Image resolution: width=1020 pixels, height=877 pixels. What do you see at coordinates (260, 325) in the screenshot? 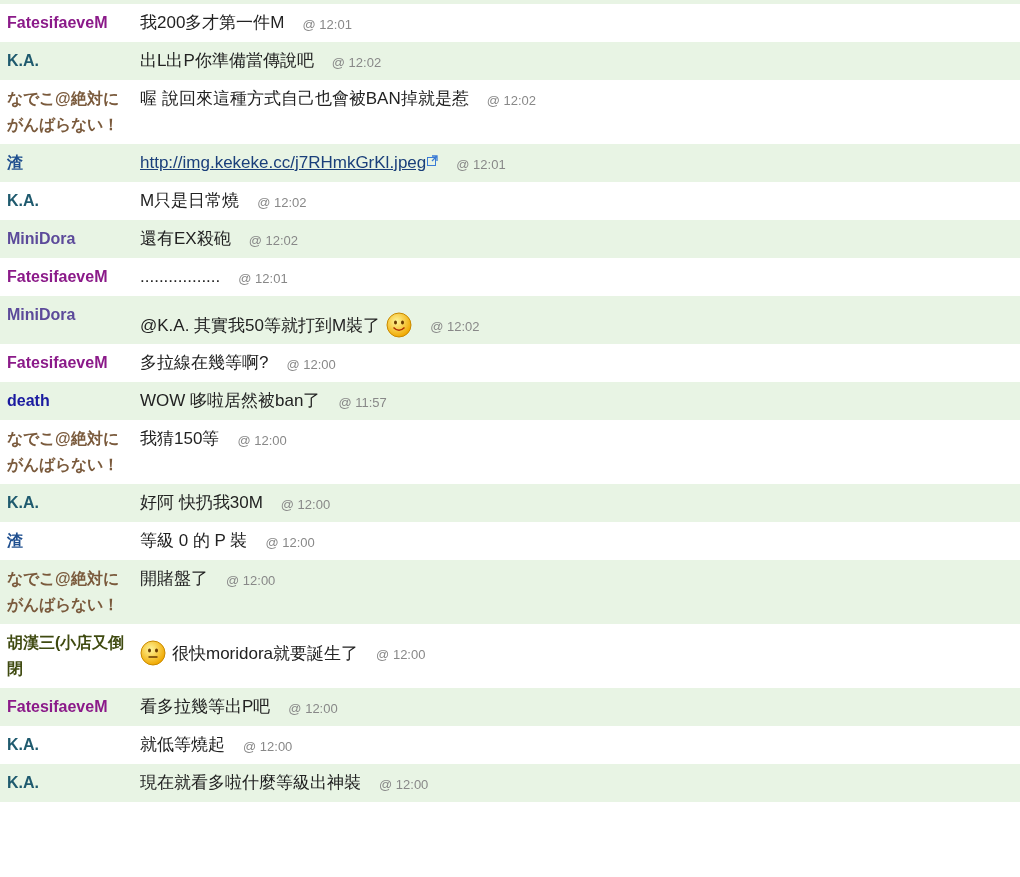
I see `message-text: @K.A. 其實我50等就打到M裝了` at bounding box center [260, 325].